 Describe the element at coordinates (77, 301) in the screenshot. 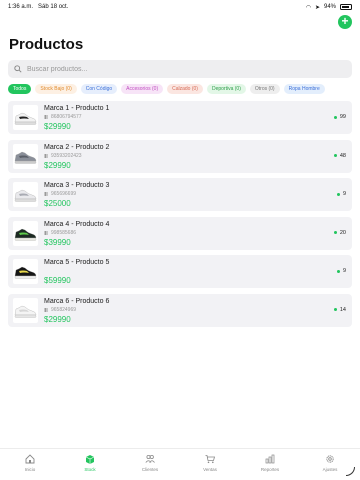

I see `product-name: Marca 6 - Producto 6` at that location.